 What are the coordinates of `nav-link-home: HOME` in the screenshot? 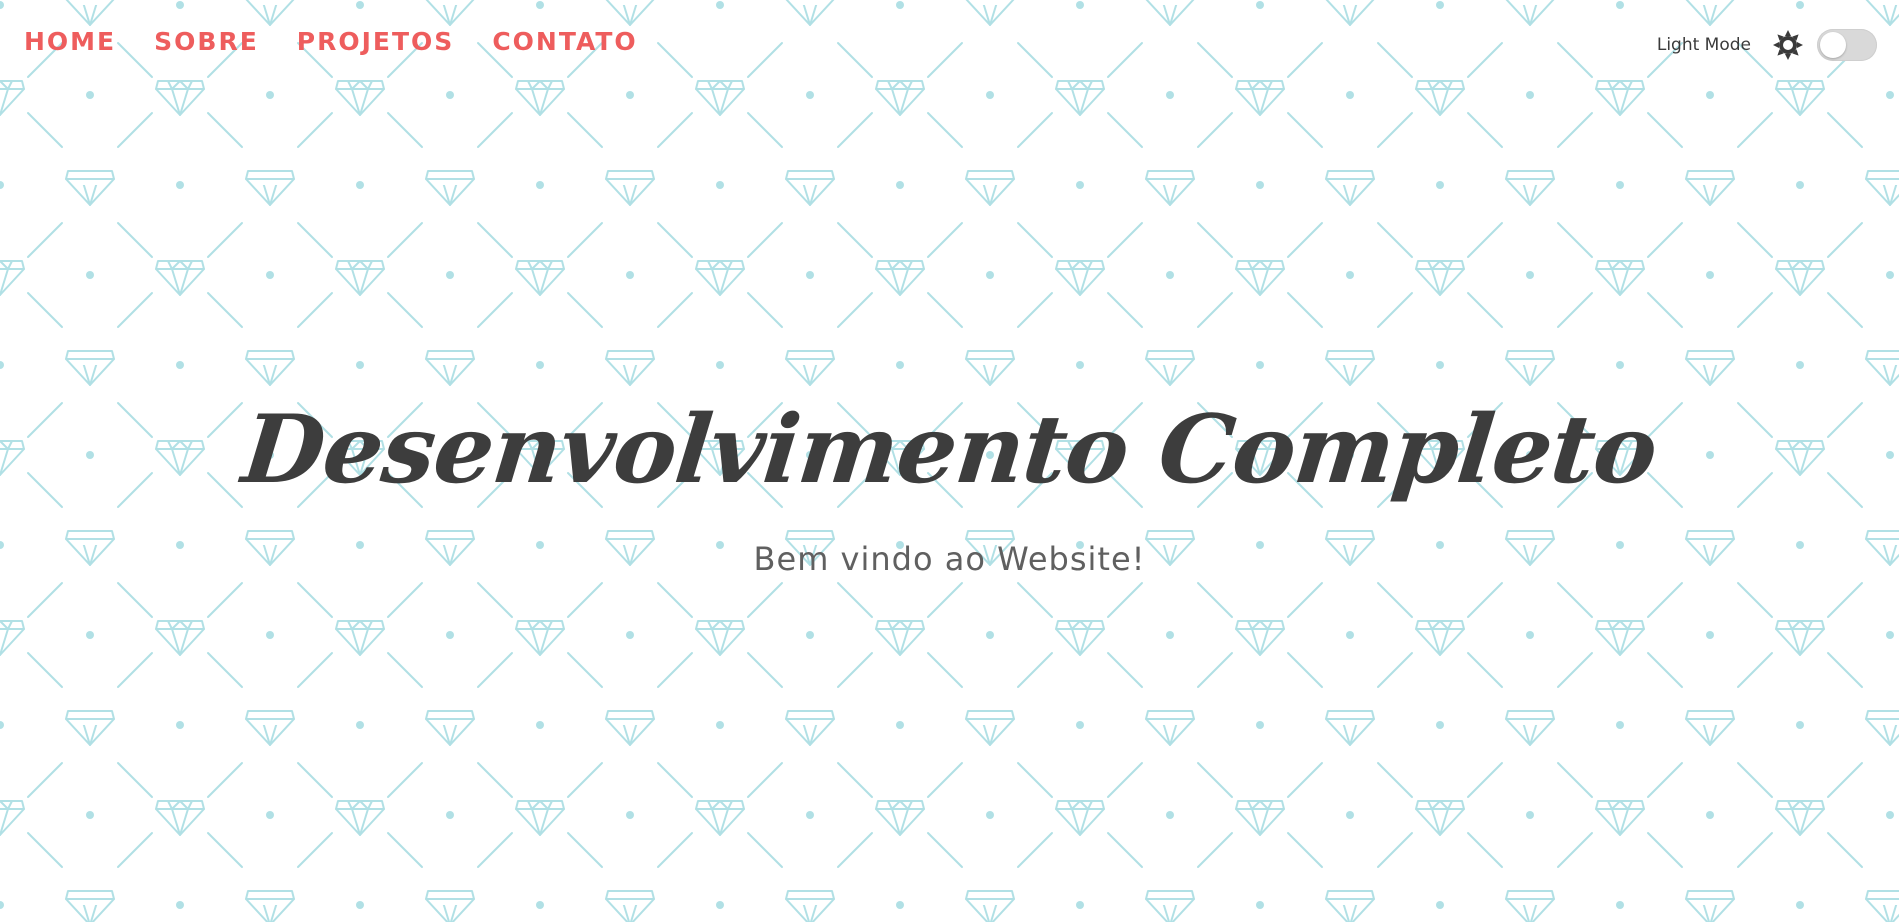 It's located at (70, 42).